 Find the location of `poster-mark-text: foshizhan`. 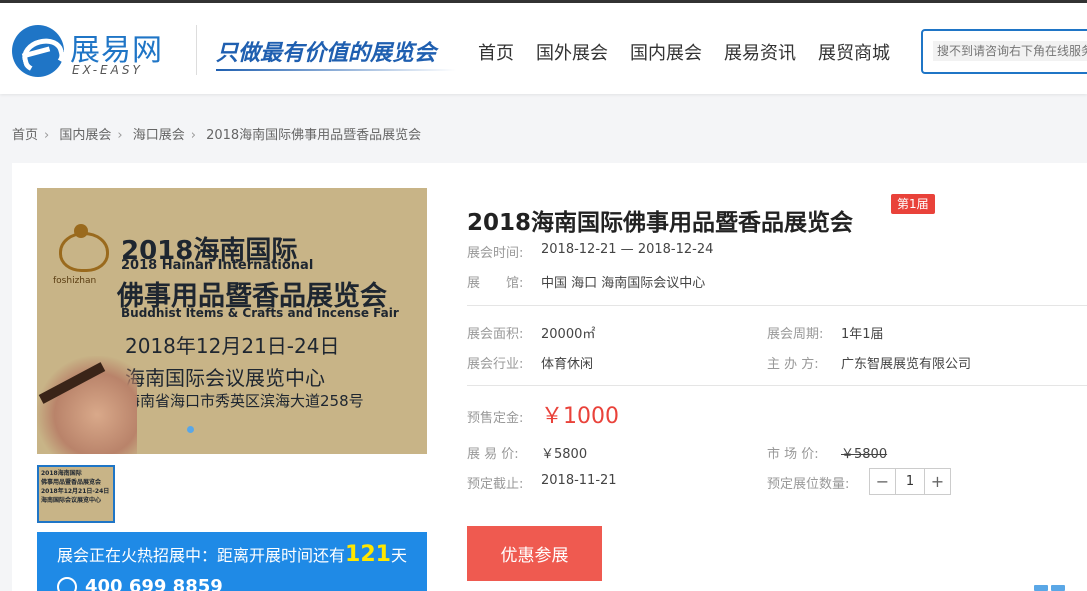

poster-mark-text: foshizhan is located at coordinates (75, 281).